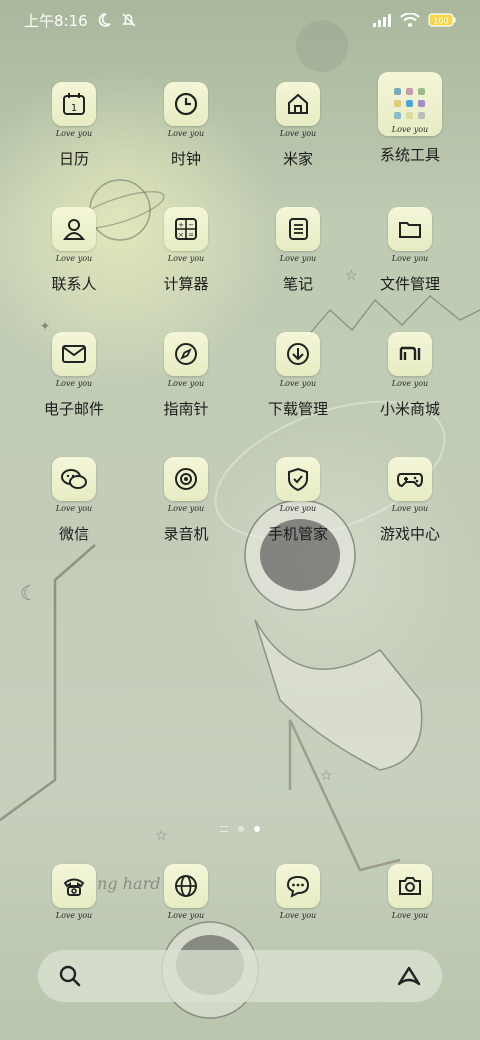 Image resolution: width=480 pixels, height=1040 pixels. I want to click on recorder-icon, so click(186, 479).